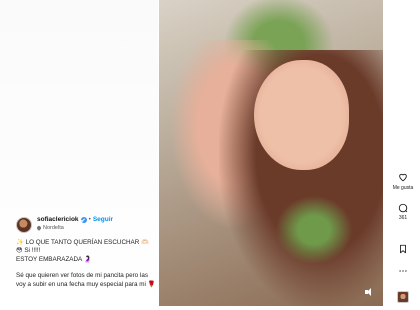  I want to click on comment-icon, so click(403, 208).